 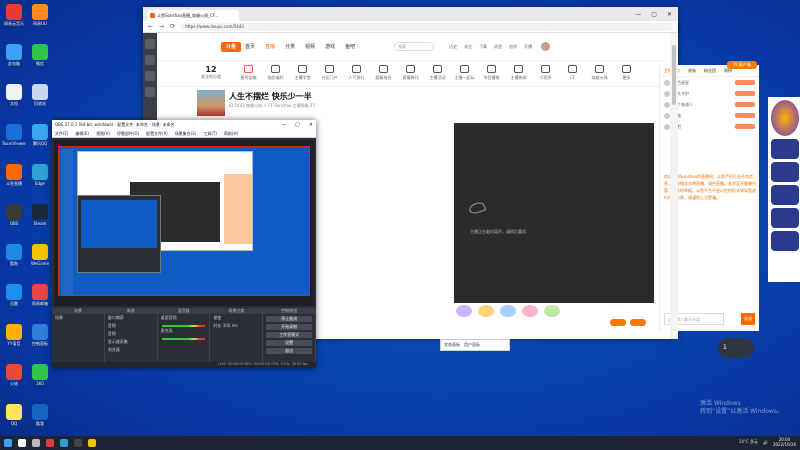 What do you see at coordinates (302, 73) in the screenshot?
I see `category-item: 主播学堂` at bounding box center [302, 73].